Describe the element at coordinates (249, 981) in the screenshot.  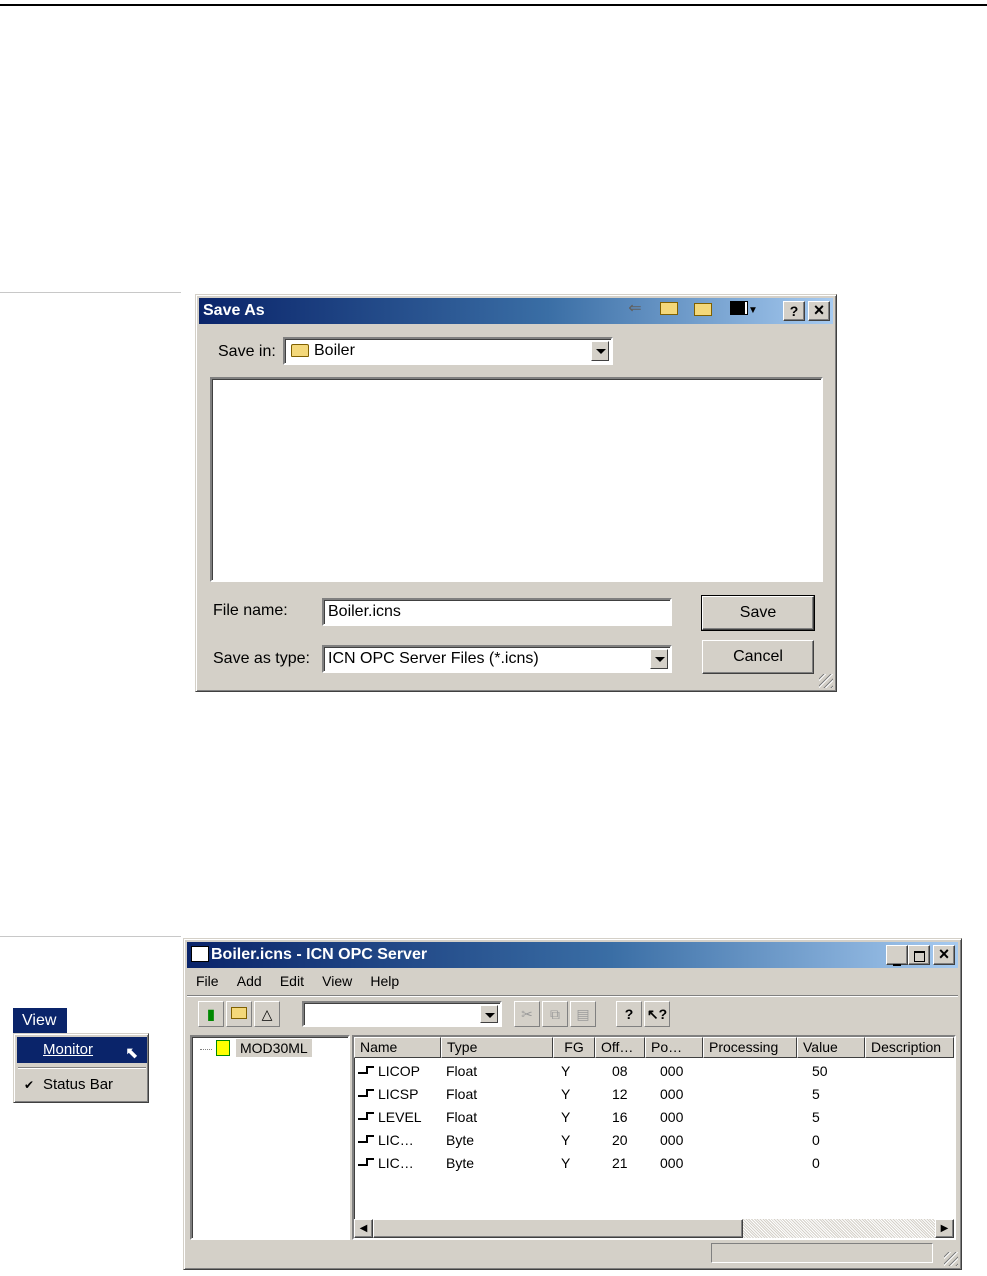
I see `menu-add: Add` at that location.